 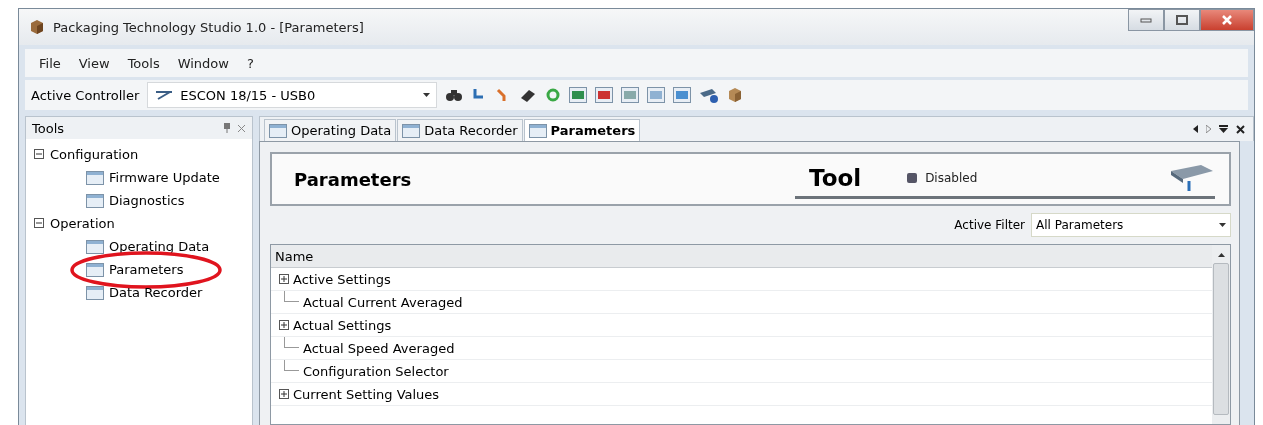 What do you see at coordinates (227, 128) in the screenshot?
I see `pin-icon` at bounding box center [227, 128].